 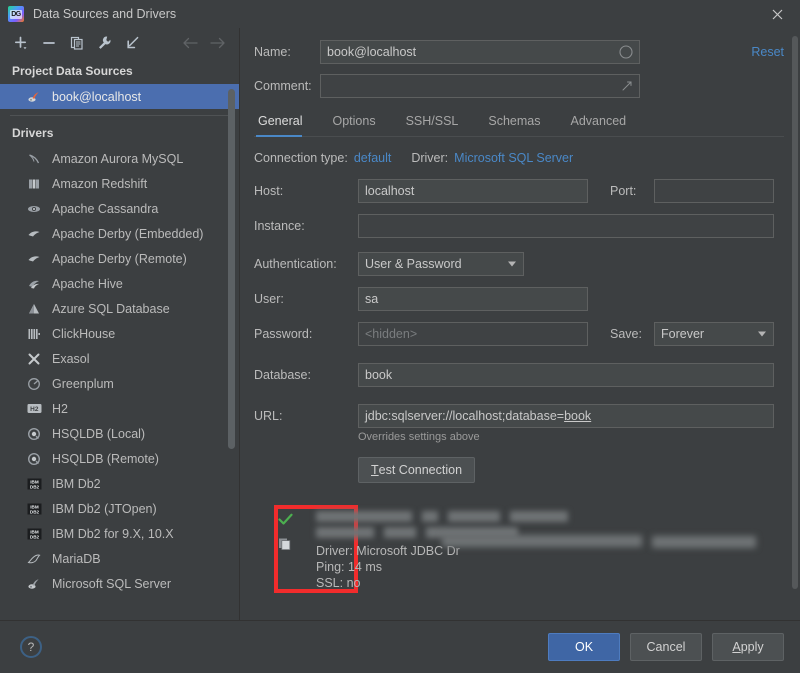 I want to click on driver-item-label: IBM Db2, so click(x=76, y=483).